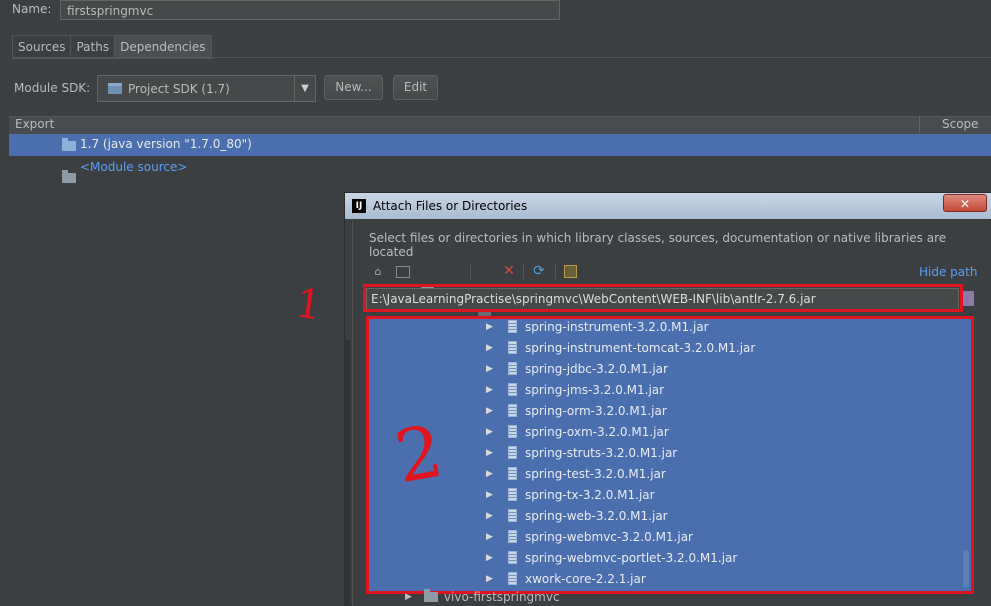 The image size is (991, 606). Describe the element at coordinates (304, 88) in the screenshot. I see `chevron-down-icon: ▼` at that location.